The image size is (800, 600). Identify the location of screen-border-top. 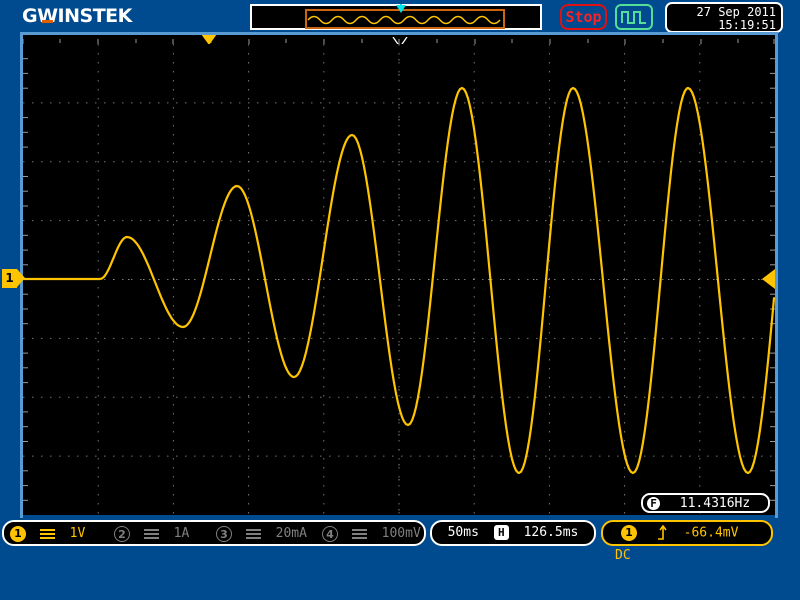
(399, 33).